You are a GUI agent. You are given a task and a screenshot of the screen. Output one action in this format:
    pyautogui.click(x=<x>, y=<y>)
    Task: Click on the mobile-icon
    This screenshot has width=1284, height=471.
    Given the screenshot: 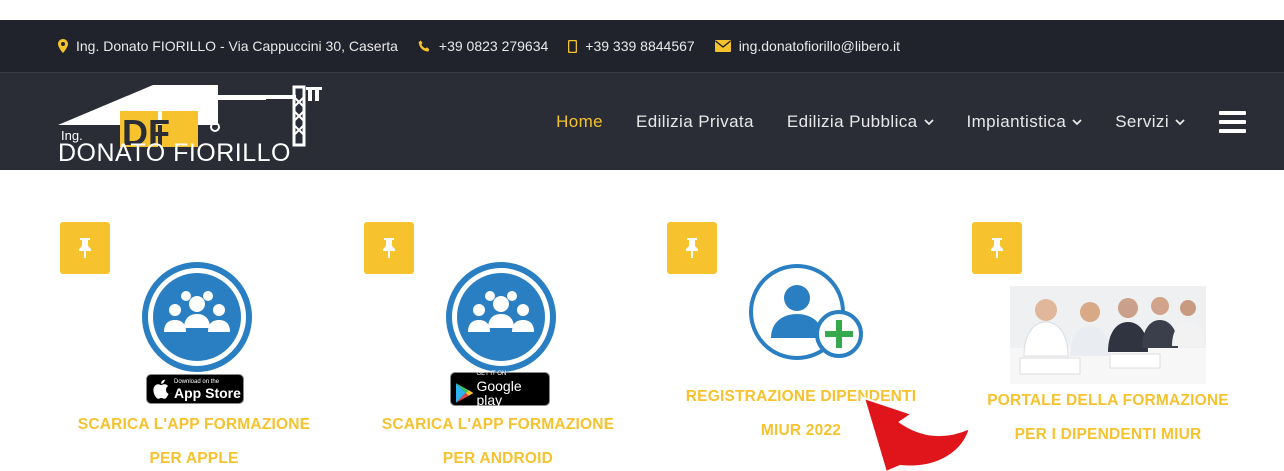 What is the action you would take?
    pyautogui.click(x=573, y=46)
    